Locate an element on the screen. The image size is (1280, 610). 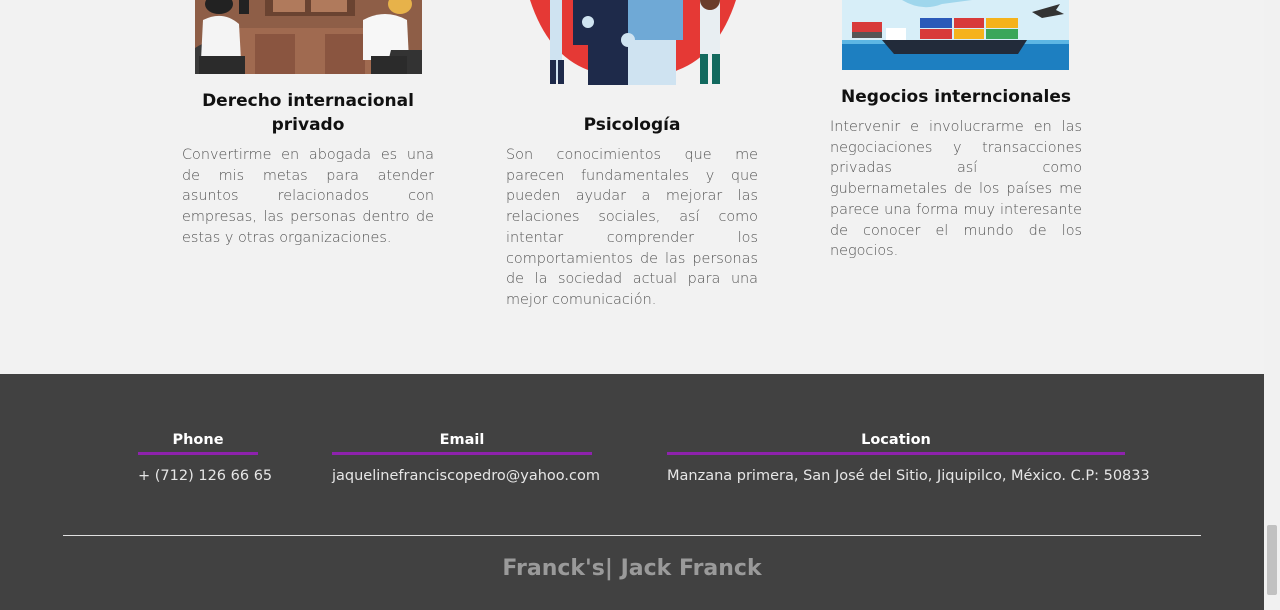
lawyers-illustration is located at coordinates (308, 37).